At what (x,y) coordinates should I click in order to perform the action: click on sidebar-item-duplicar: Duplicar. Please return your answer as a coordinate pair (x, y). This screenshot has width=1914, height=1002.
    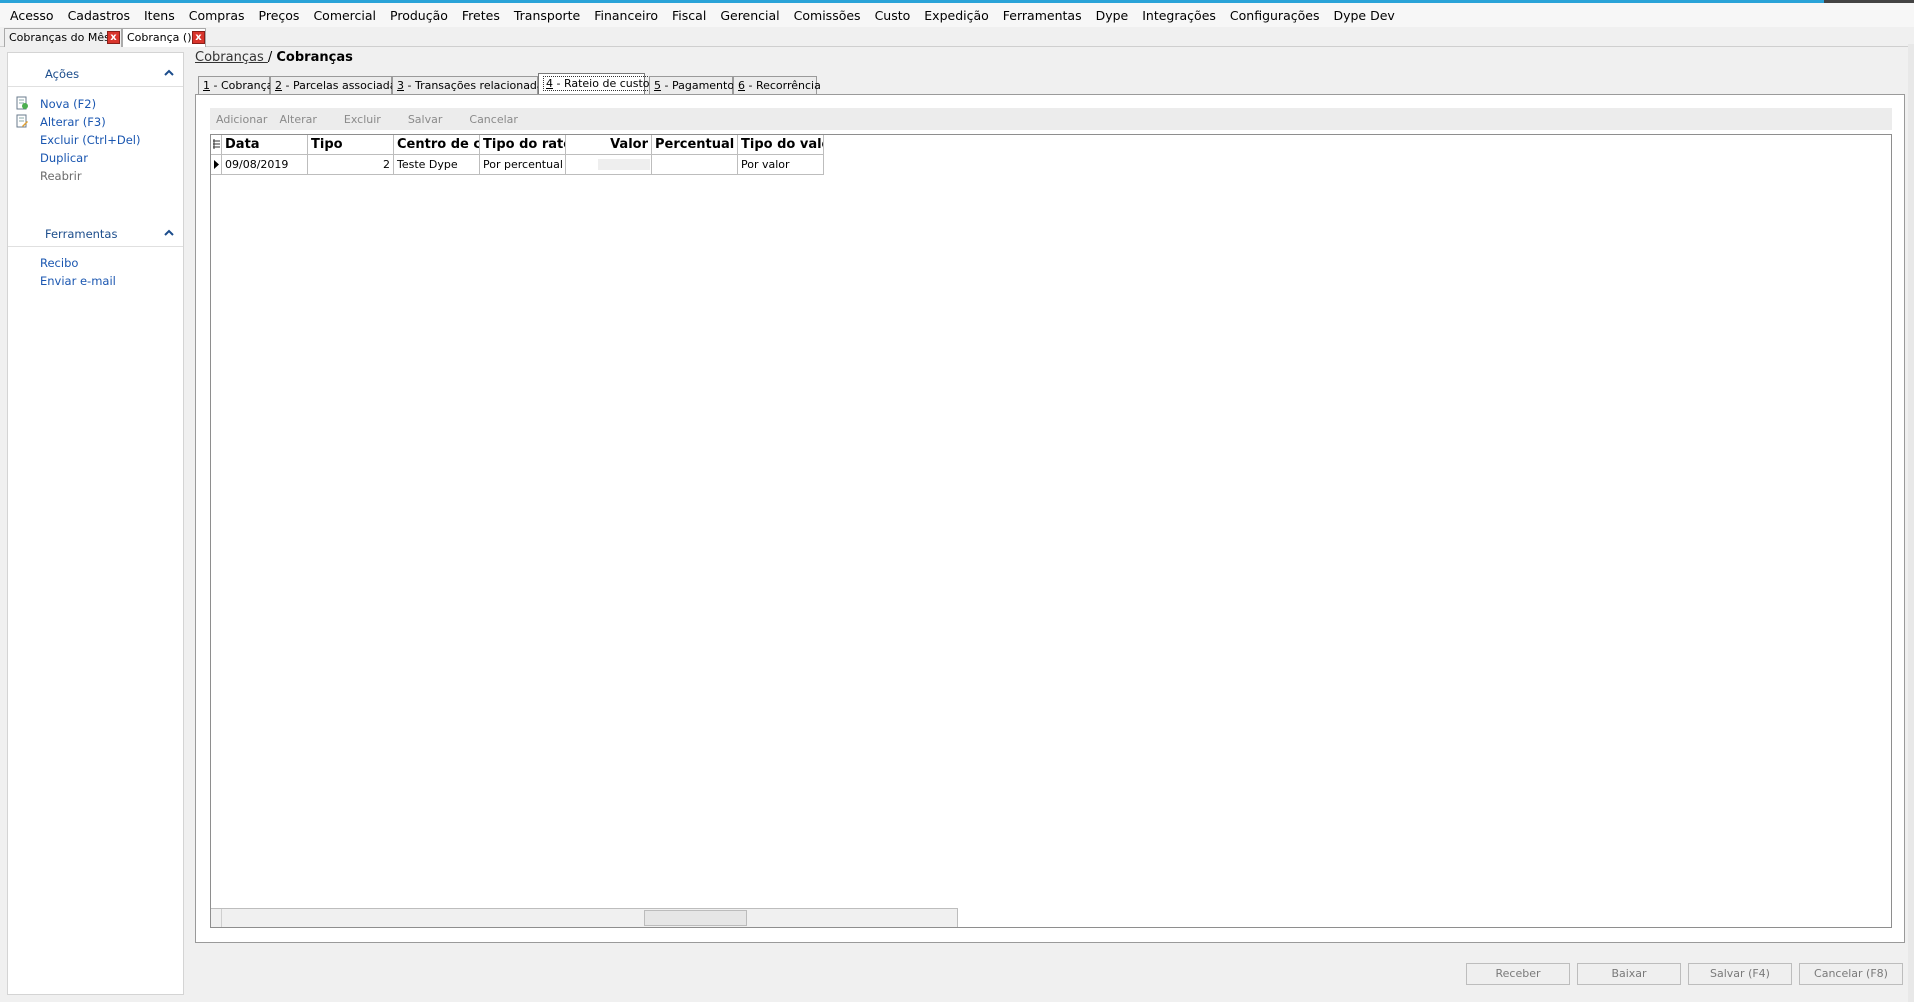
    Looking at the image, I should click on (64, 158).